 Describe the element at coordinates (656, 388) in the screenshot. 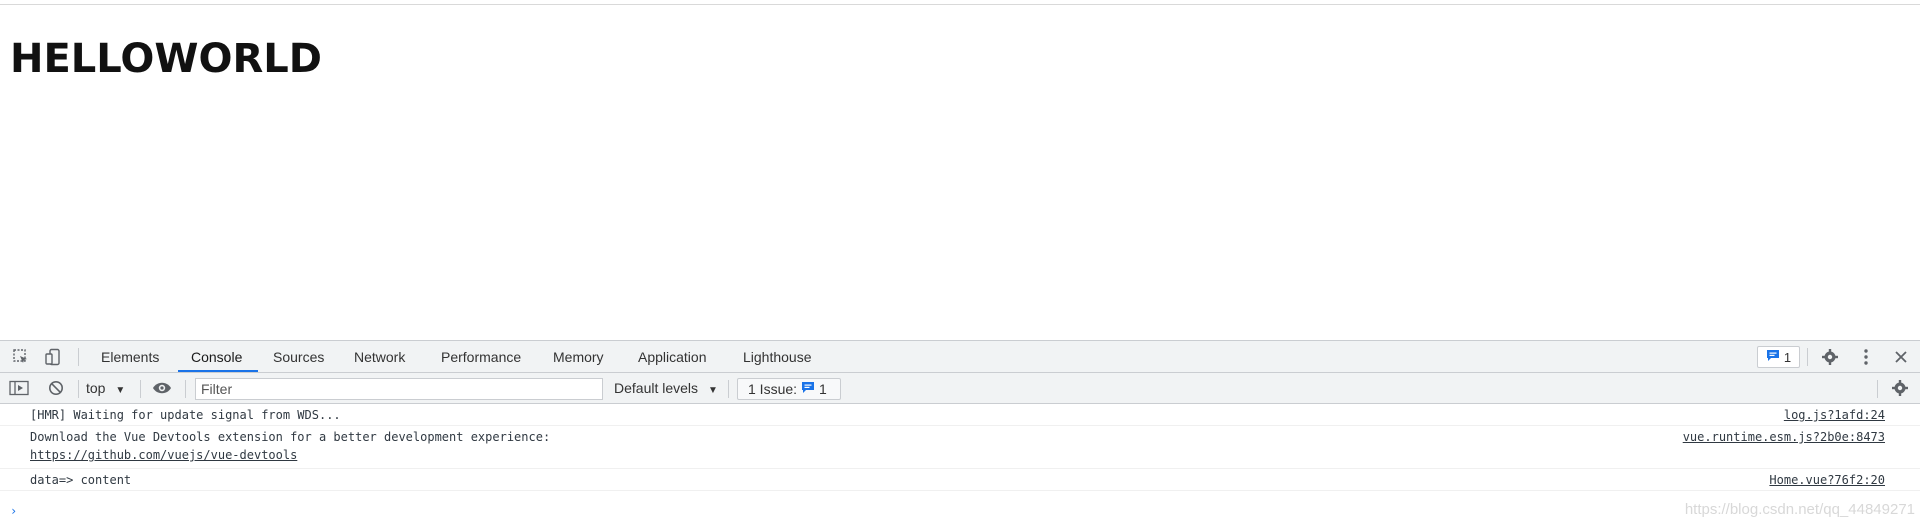

I see `log-levels-value: Default levels` at that location.